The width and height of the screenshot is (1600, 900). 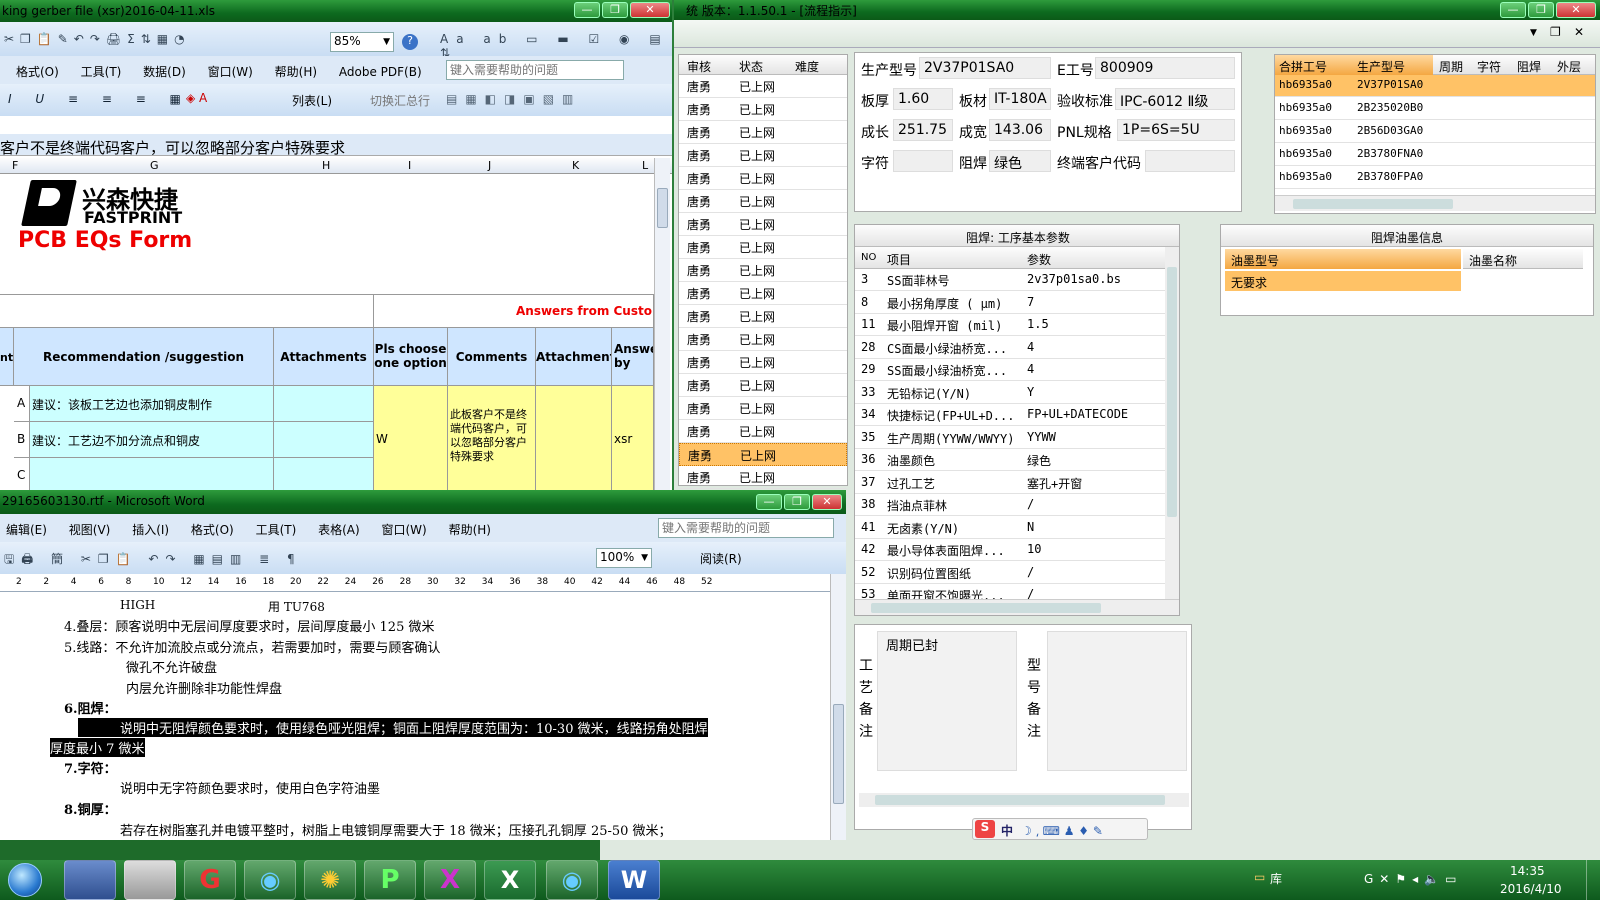 I want to click on pnl-field: 1P=6S=5U, so click(x=1176, y=130).